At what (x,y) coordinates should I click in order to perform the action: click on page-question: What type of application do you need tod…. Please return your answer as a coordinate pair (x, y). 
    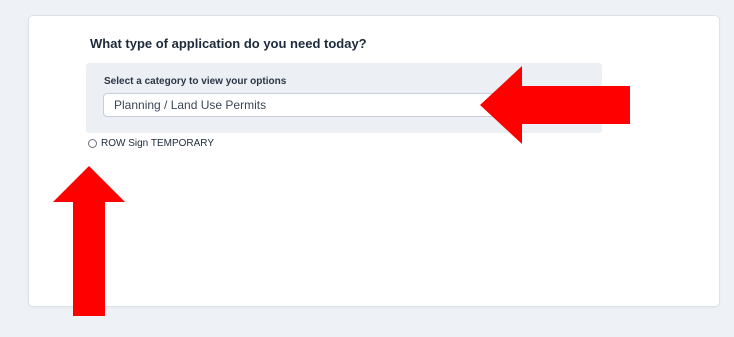
    Looking at the image, I should click on (228, 43).